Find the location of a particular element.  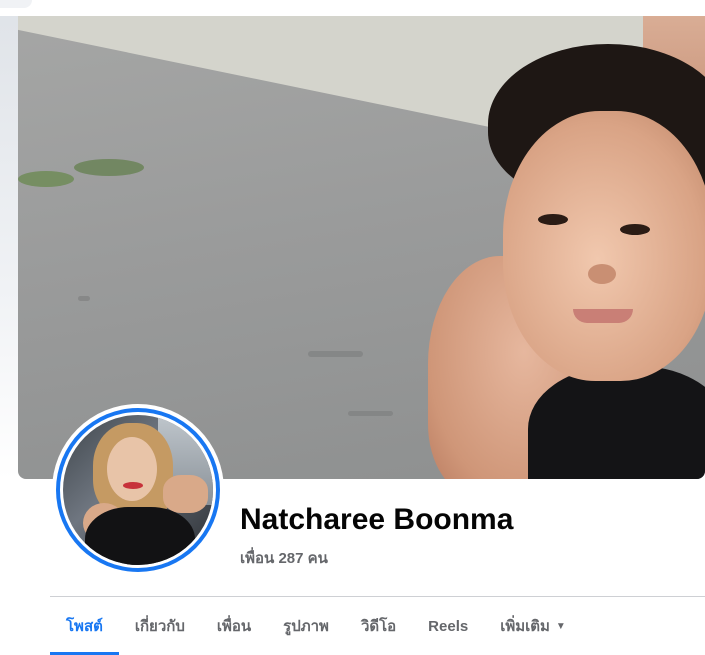

tab-friends: เพื่อน is located at coordinates (234, 626).